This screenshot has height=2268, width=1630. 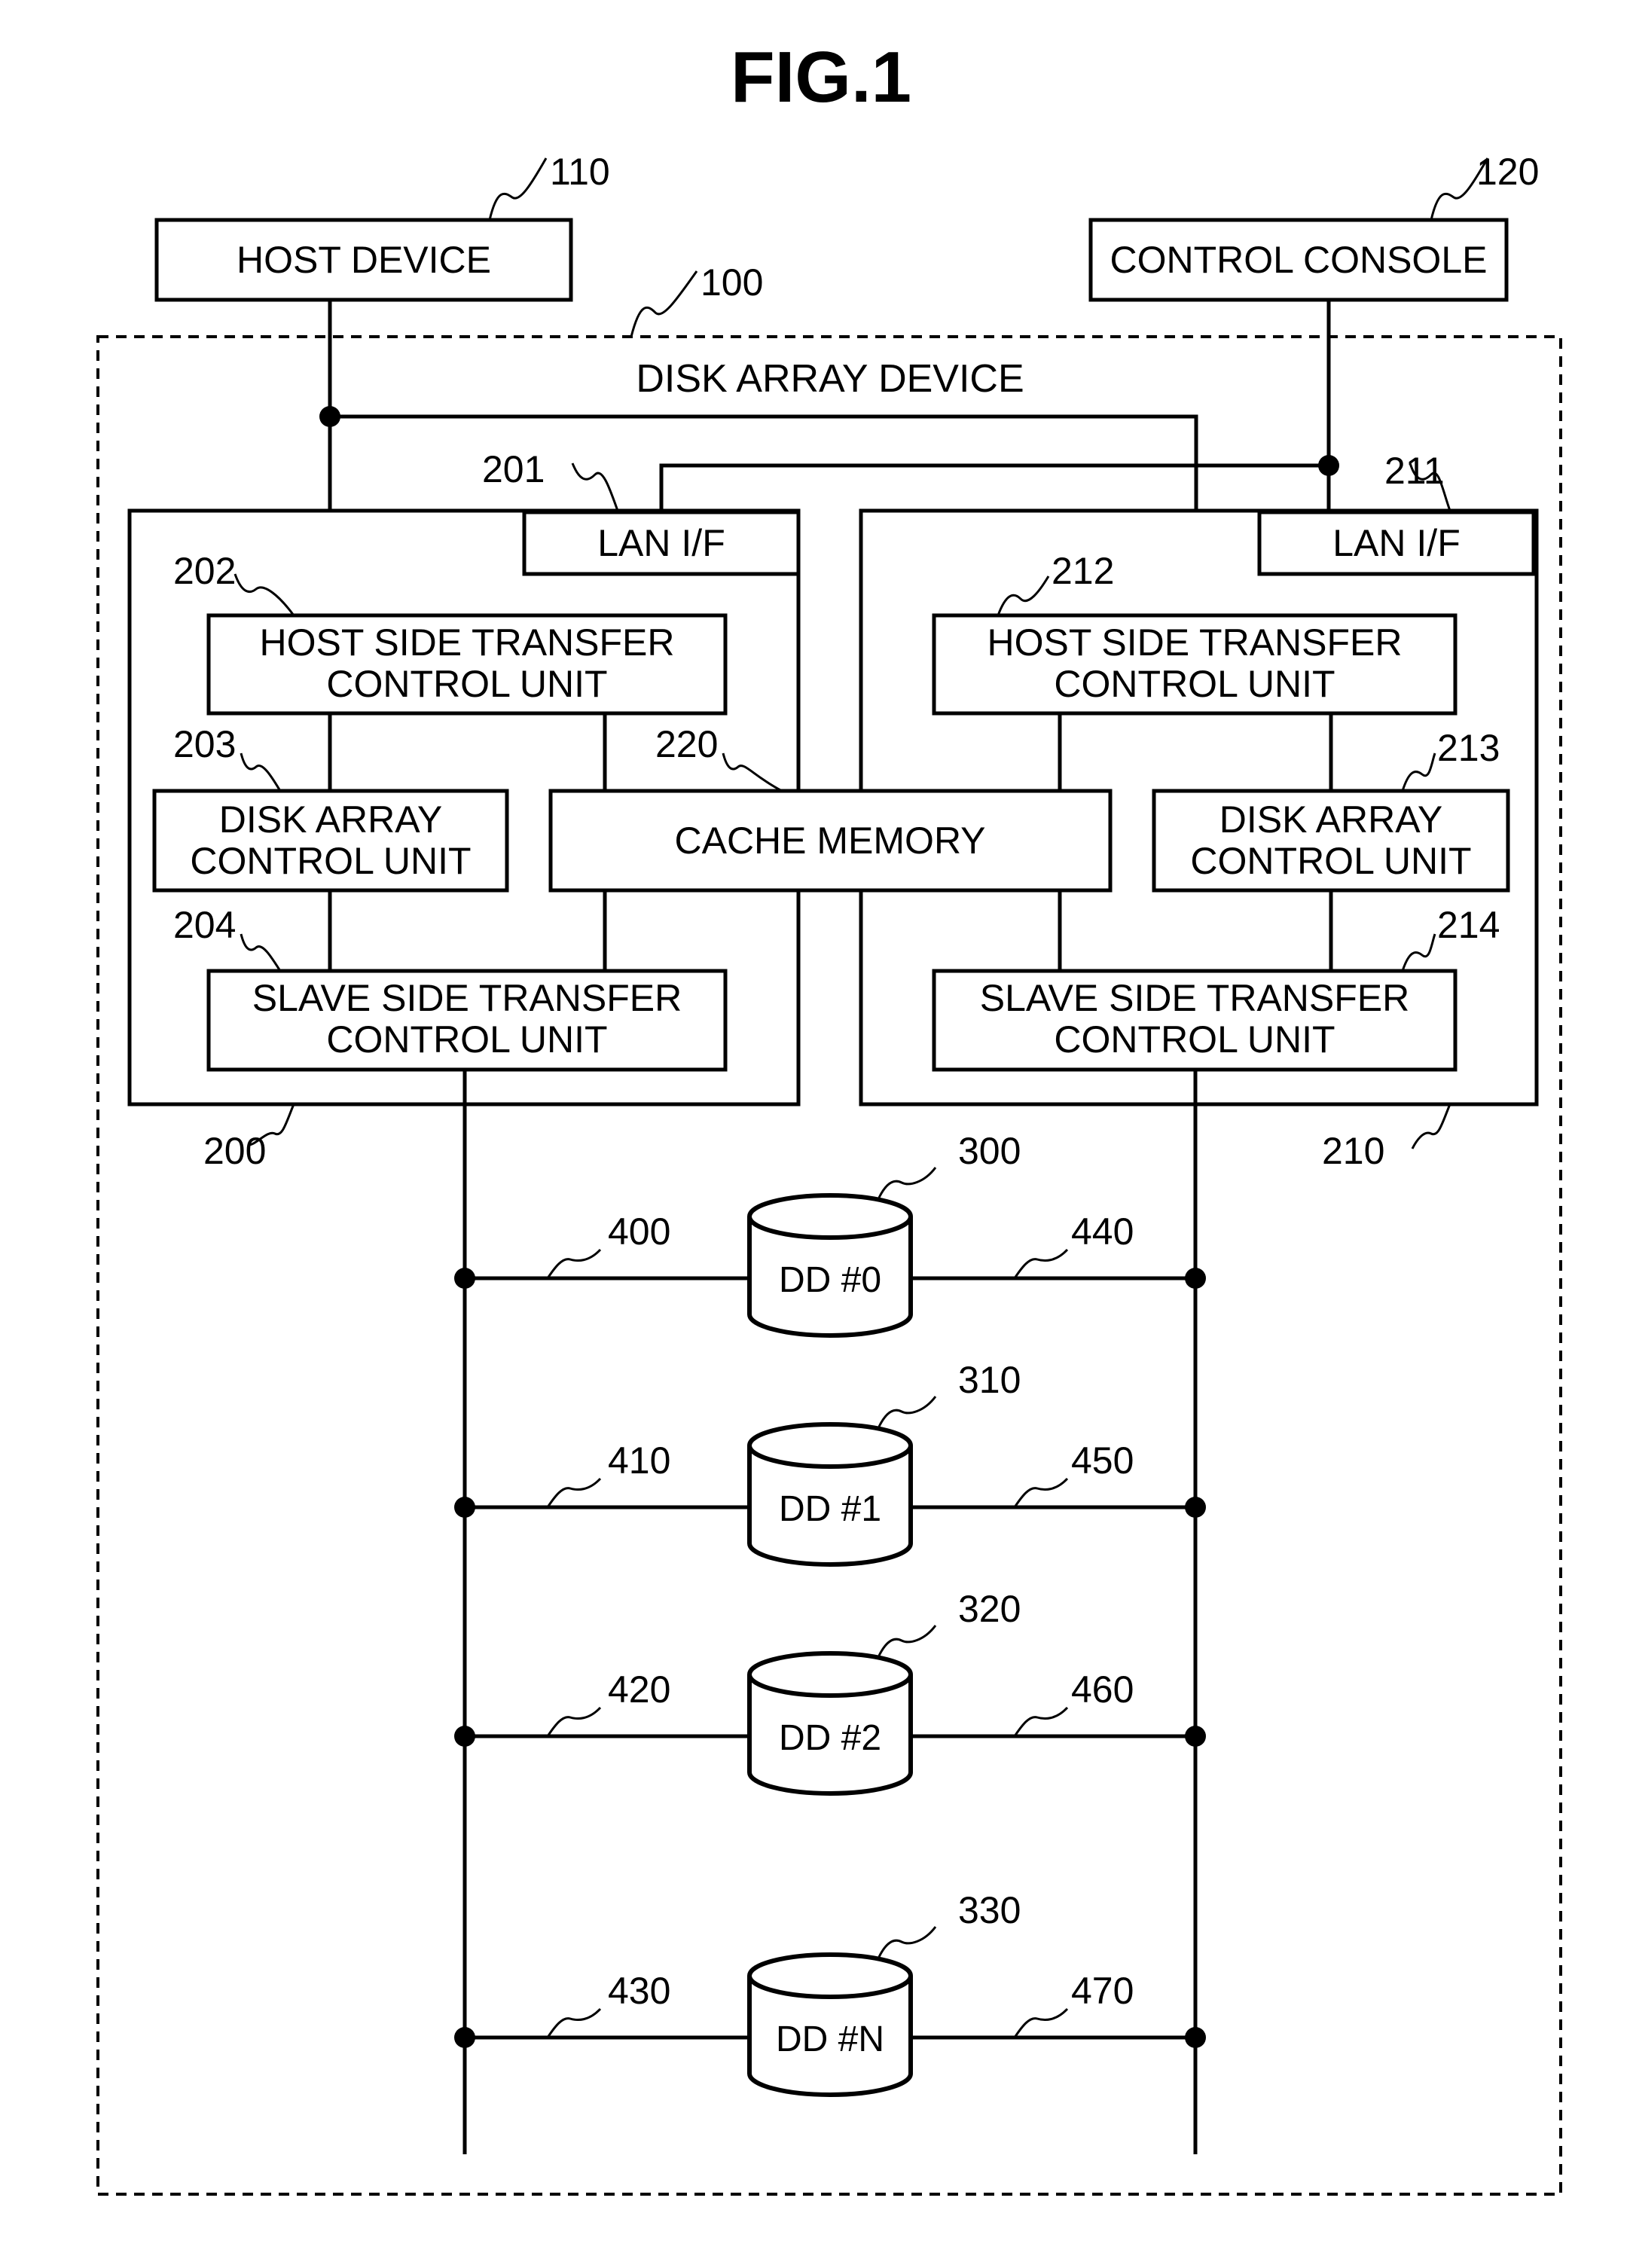 What do you see at coordinates (1331, 861) in the screenshot?
I see `disk-array-213-line2: CONTROL UNIT` at bounding box center [1331, 861].